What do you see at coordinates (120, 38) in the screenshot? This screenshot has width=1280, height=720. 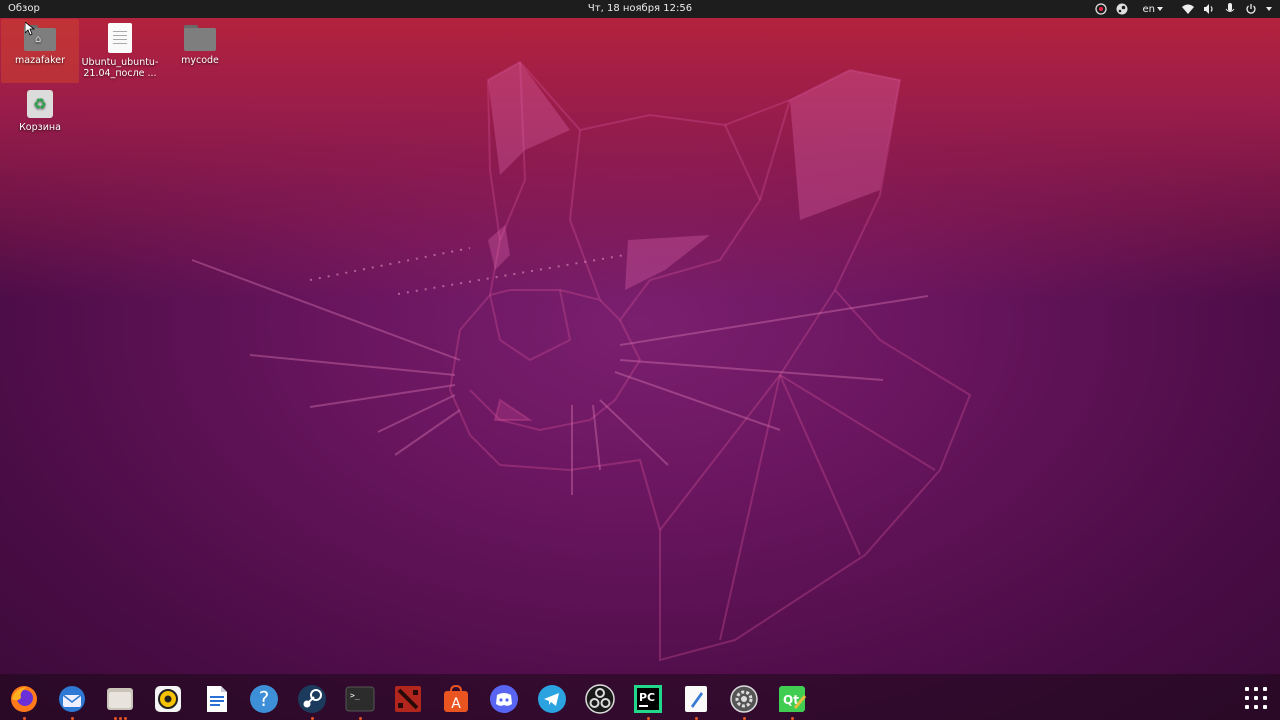 I see `document-icon` at bounding box center [120, 38].